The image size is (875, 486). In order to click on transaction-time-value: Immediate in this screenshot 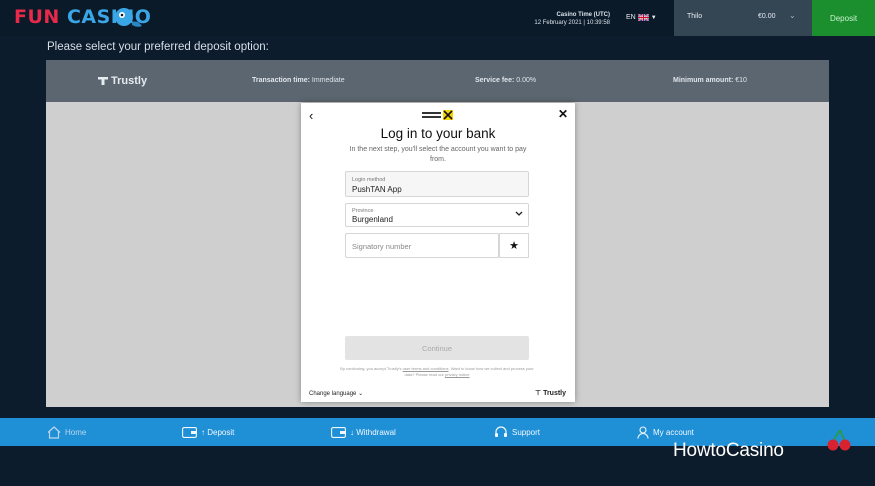, I will do `click(328, 80)`.